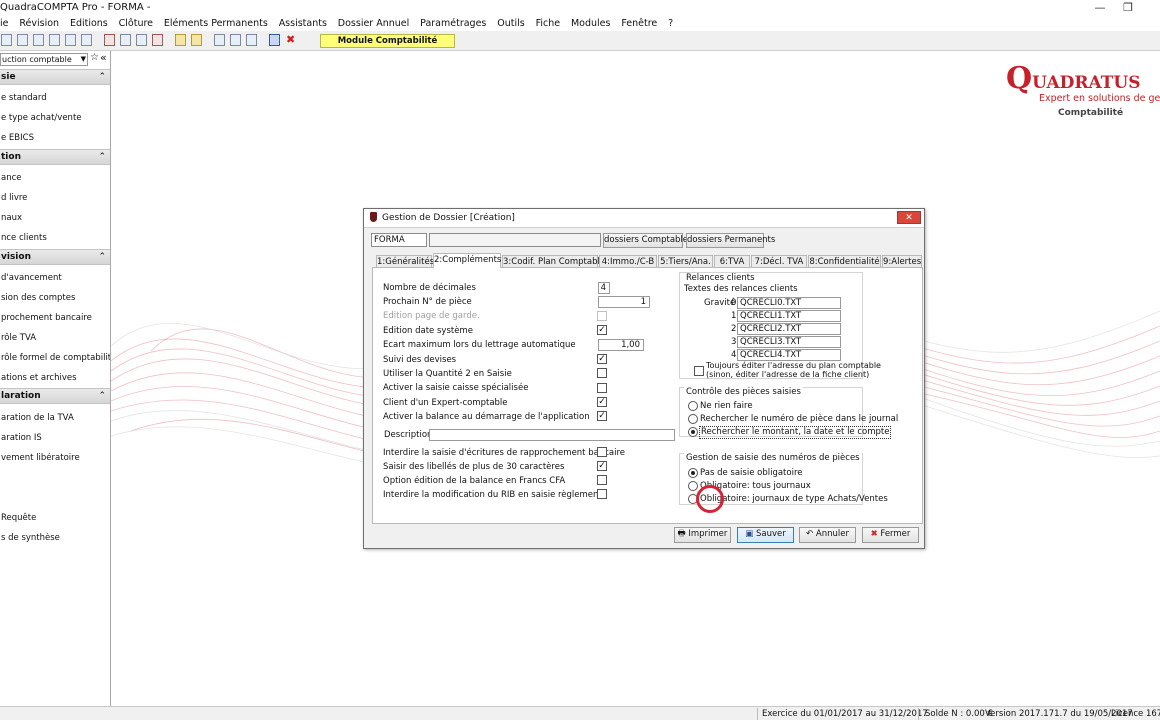  What do you see at coordinates (6, 40) in the screenshot?
I see `new-doc-icon` at bounding box center [6, 40].